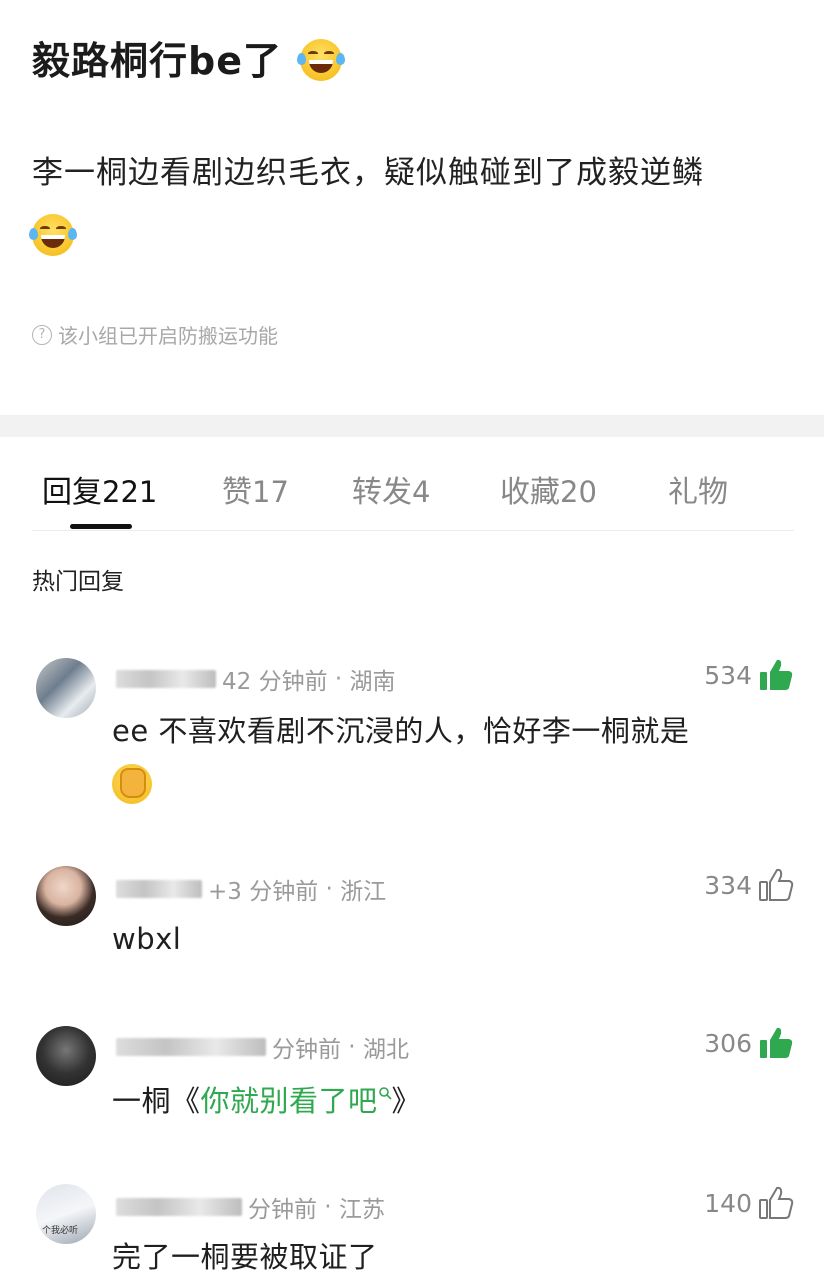 The width and height of the screenshot is (824, 1280). What do you see at coordinates (728, 1043) in the screenshot?
I see `like-count: 306` at bounding box center [728, 1043].